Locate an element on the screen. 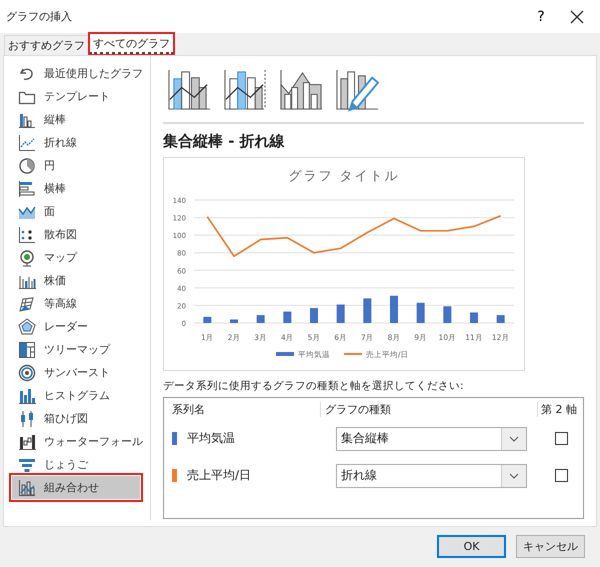  sidebar-item: 折れ線 is located at coordinates (81, 142).